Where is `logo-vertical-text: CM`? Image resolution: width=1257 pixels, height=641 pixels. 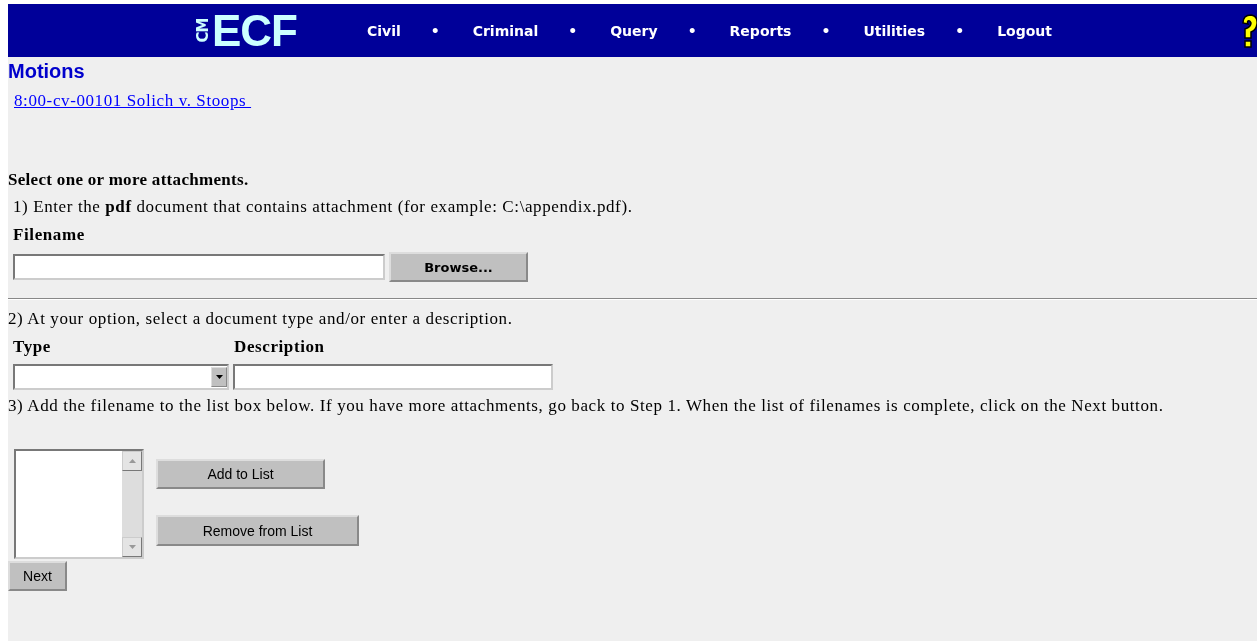
logo-vertical-text: CM is located at coordinates (204, 30).